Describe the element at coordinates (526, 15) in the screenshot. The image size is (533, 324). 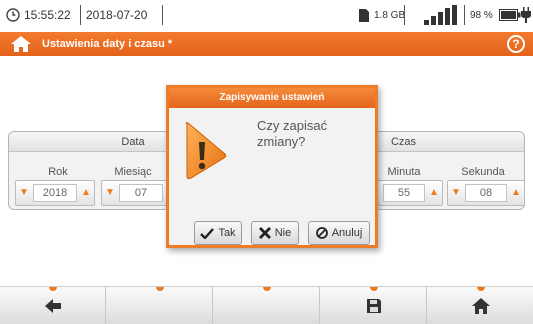
I see `power-plug-icon` at that location.